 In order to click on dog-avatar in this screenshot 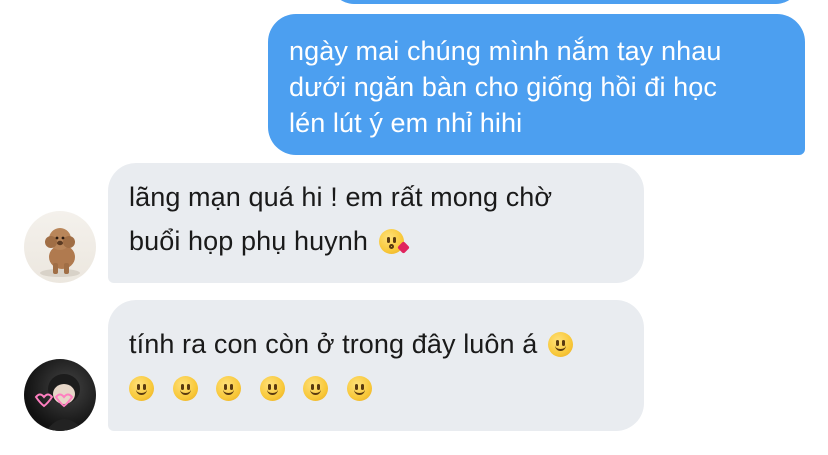, I will do `click(60, 247)`.